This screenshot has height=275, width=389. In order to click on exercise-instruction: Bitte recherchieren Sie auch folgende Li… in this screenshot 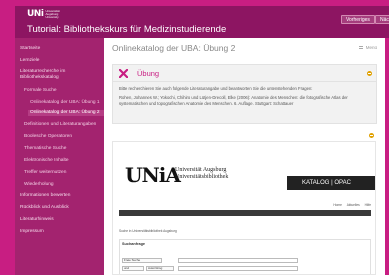, I will do `click(216, 88)`.